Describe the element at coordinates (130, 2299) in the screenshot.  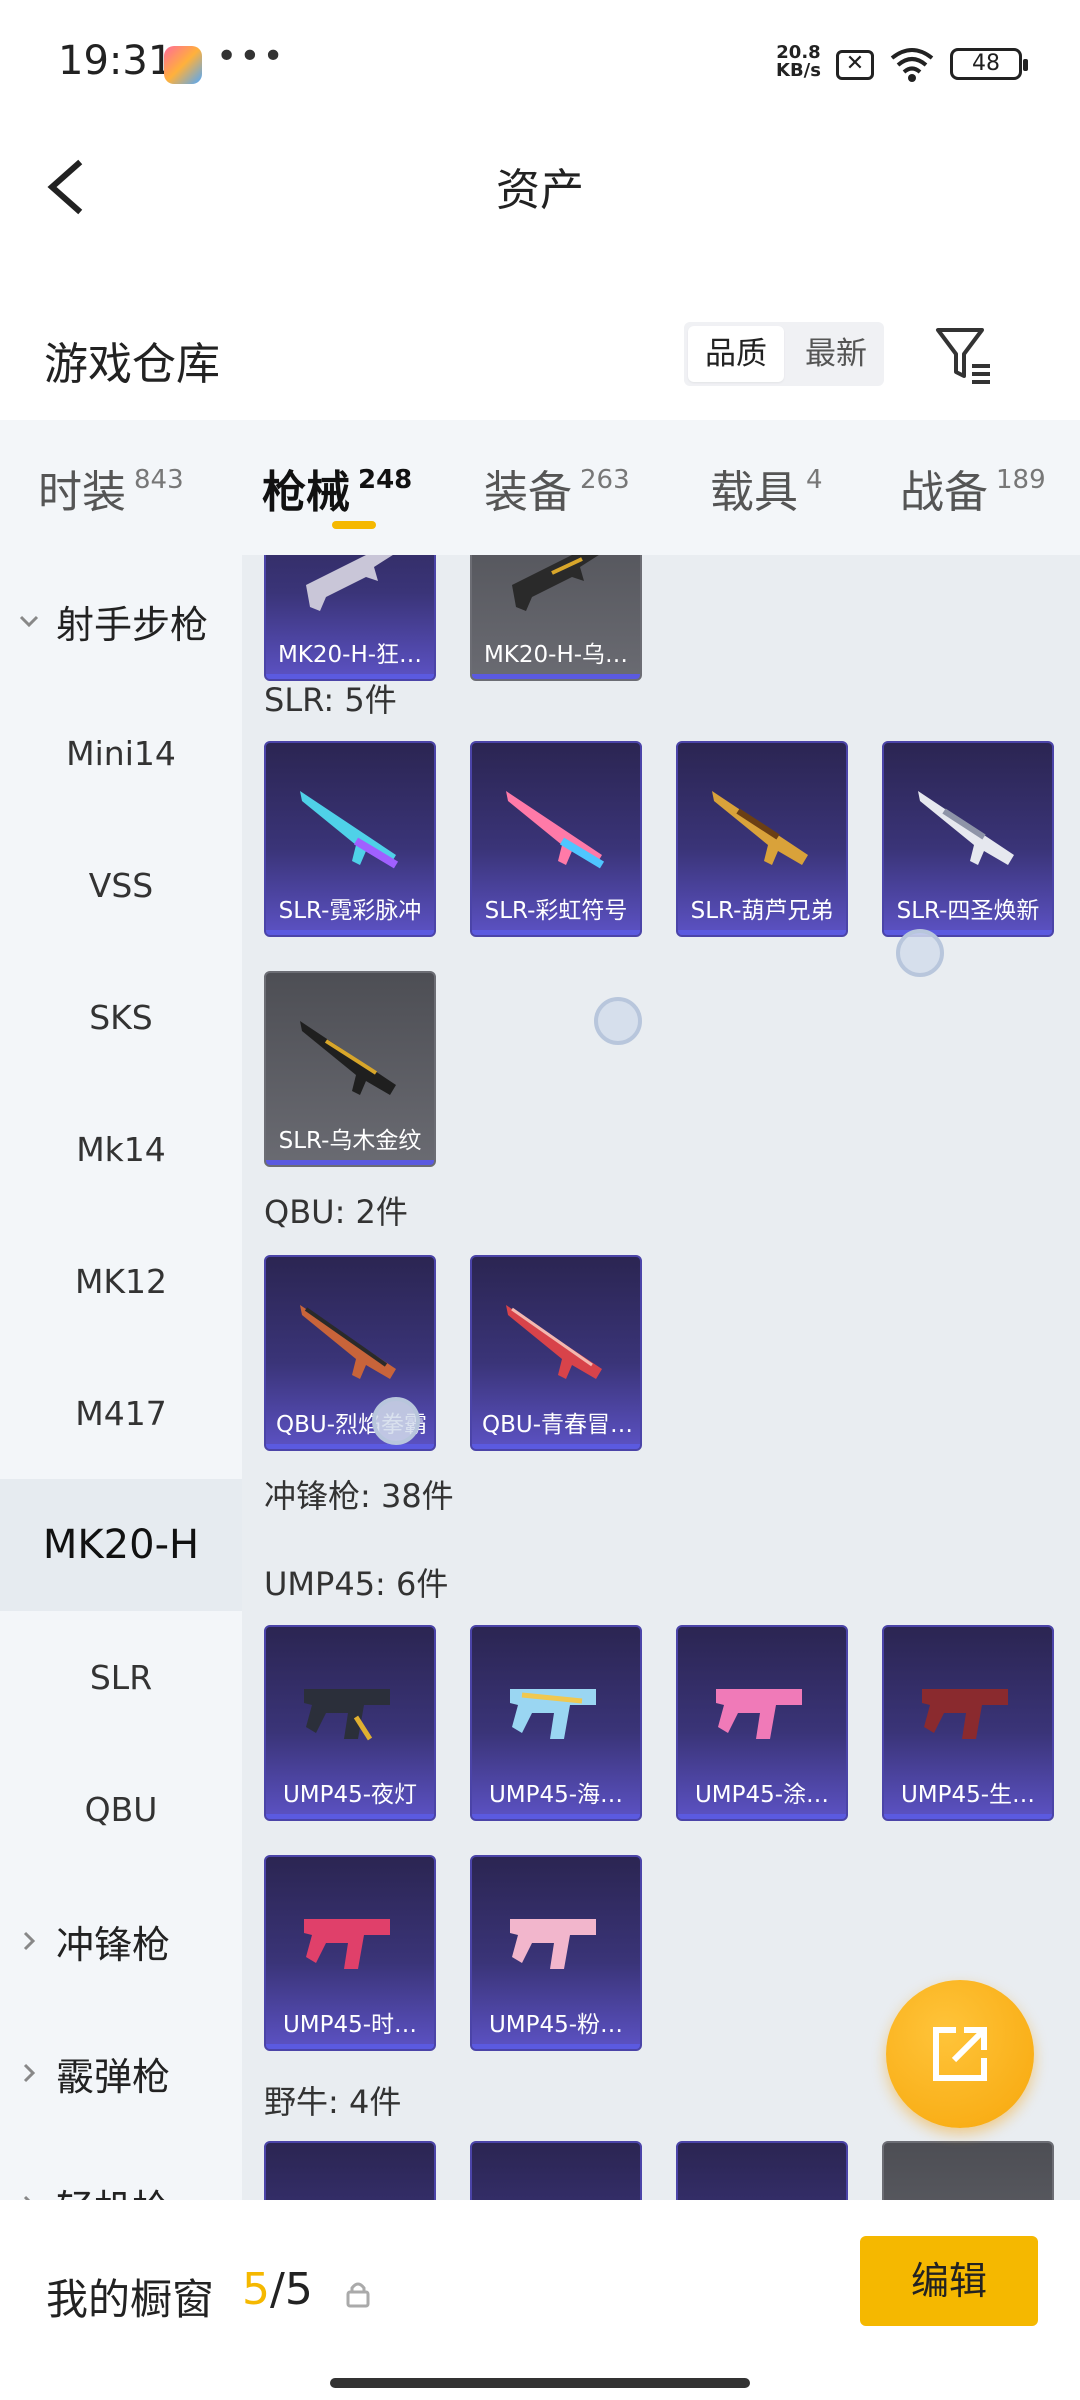
I see `showcase-label: 我的橱窗` at that location.